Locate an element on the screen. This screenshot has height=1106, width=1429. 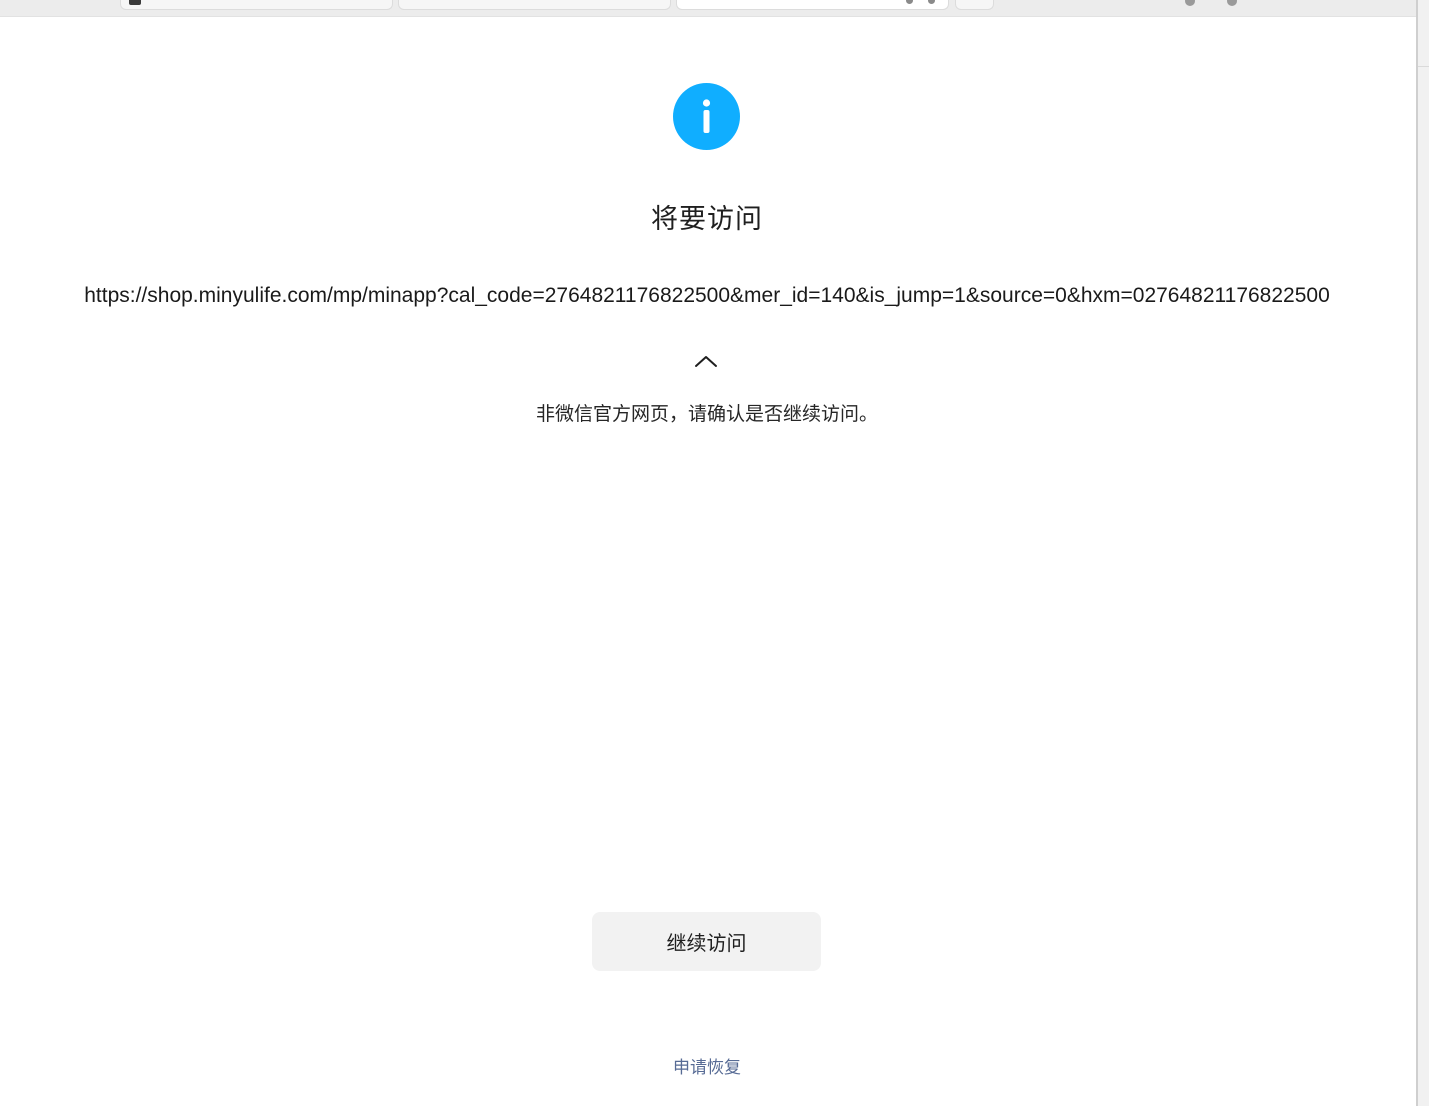
favicon-icon is located at coordinates (135, 2).